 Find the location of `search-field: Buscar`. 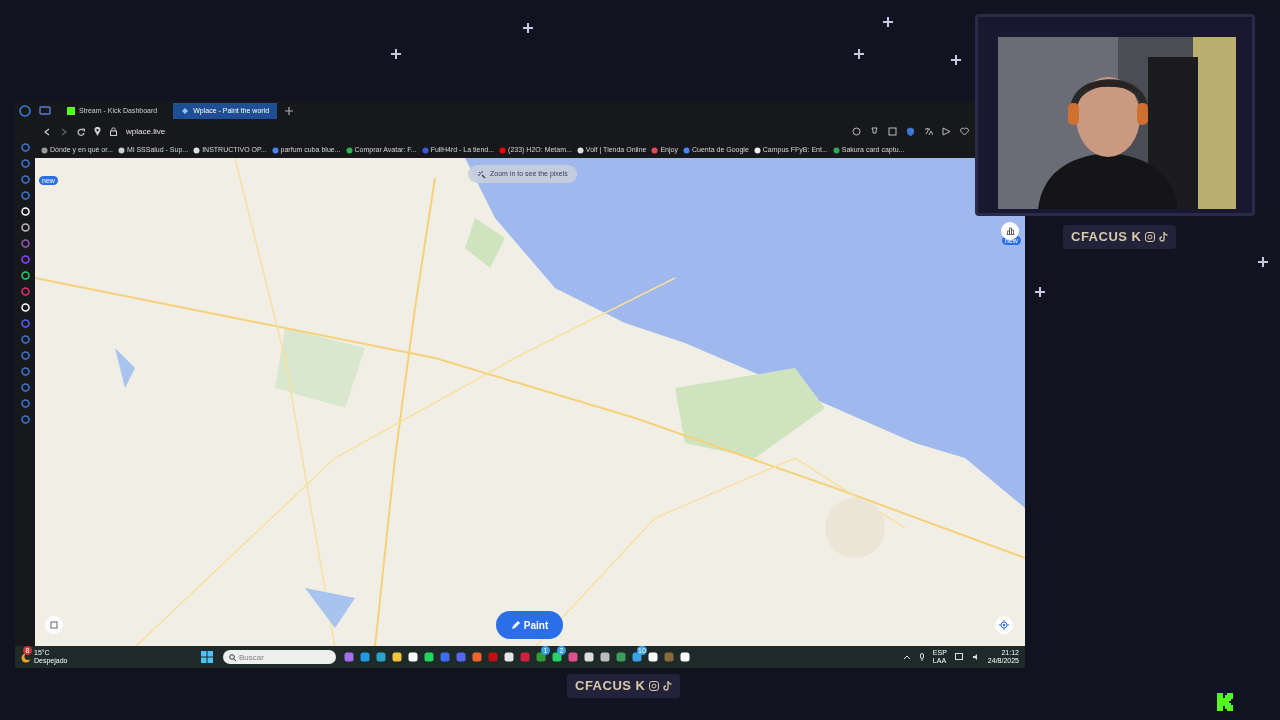

search-field: Buscar is located at coordinates (279, 657).